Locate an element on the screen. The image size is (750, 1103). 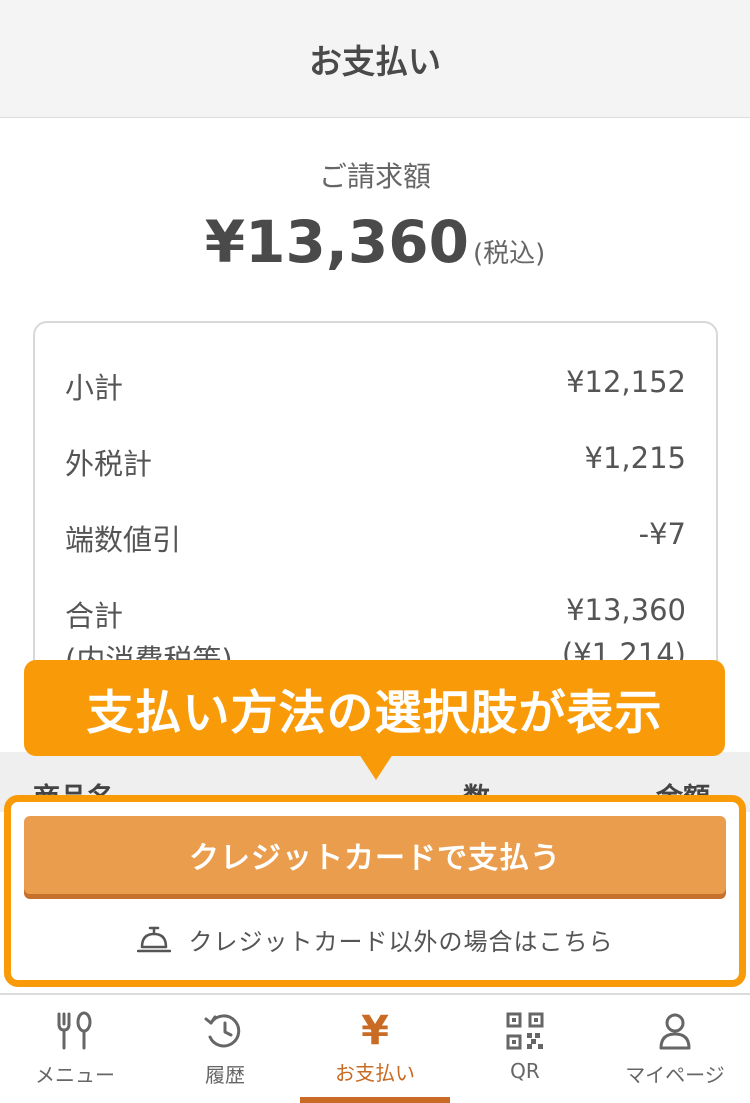
summary-label: 小計 is located at coordinates (94, 388).